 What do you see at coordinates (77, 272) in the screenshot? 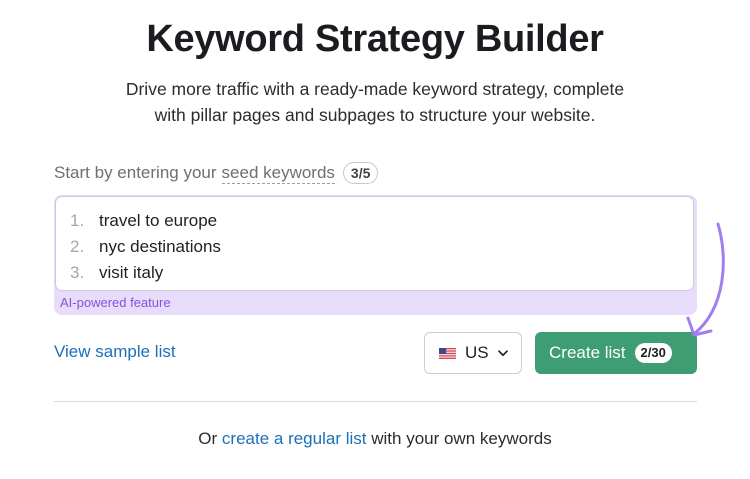
I see `keyword-line-number: 3.` at bounding box center [77, 272].